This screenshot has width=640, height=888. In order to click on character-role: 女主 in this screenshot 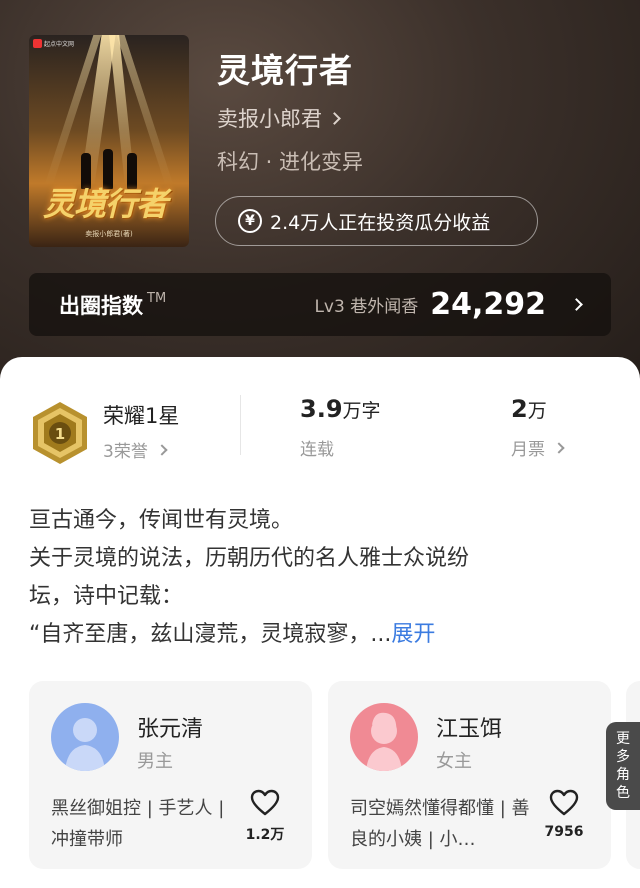, I will do `click(454, 761)`.